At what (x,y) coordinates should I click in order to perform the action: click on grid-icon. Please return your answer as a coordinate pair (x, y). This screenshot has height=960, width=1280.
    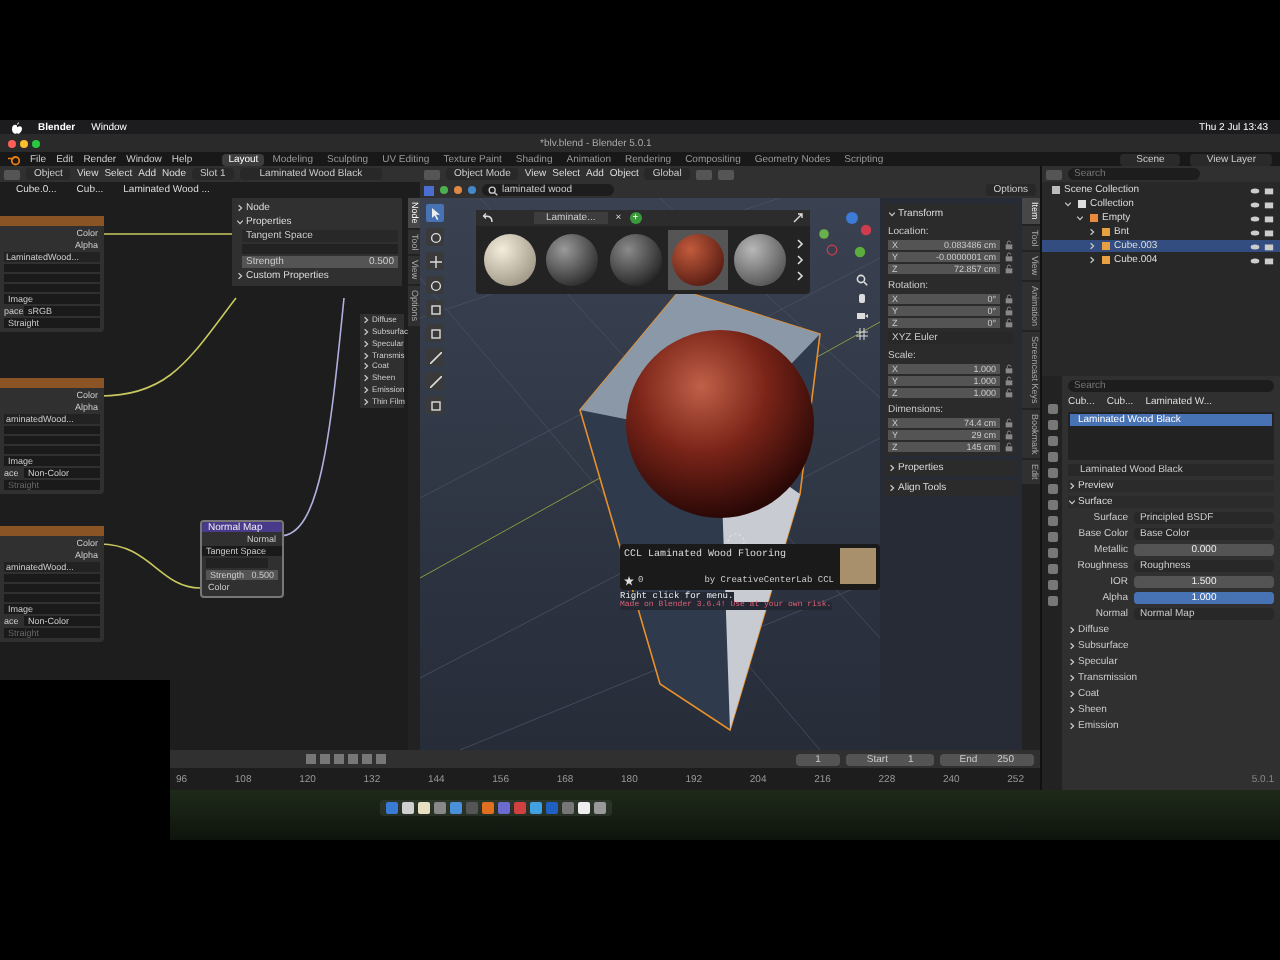
    Looking at the image, I should click on (862, 334).